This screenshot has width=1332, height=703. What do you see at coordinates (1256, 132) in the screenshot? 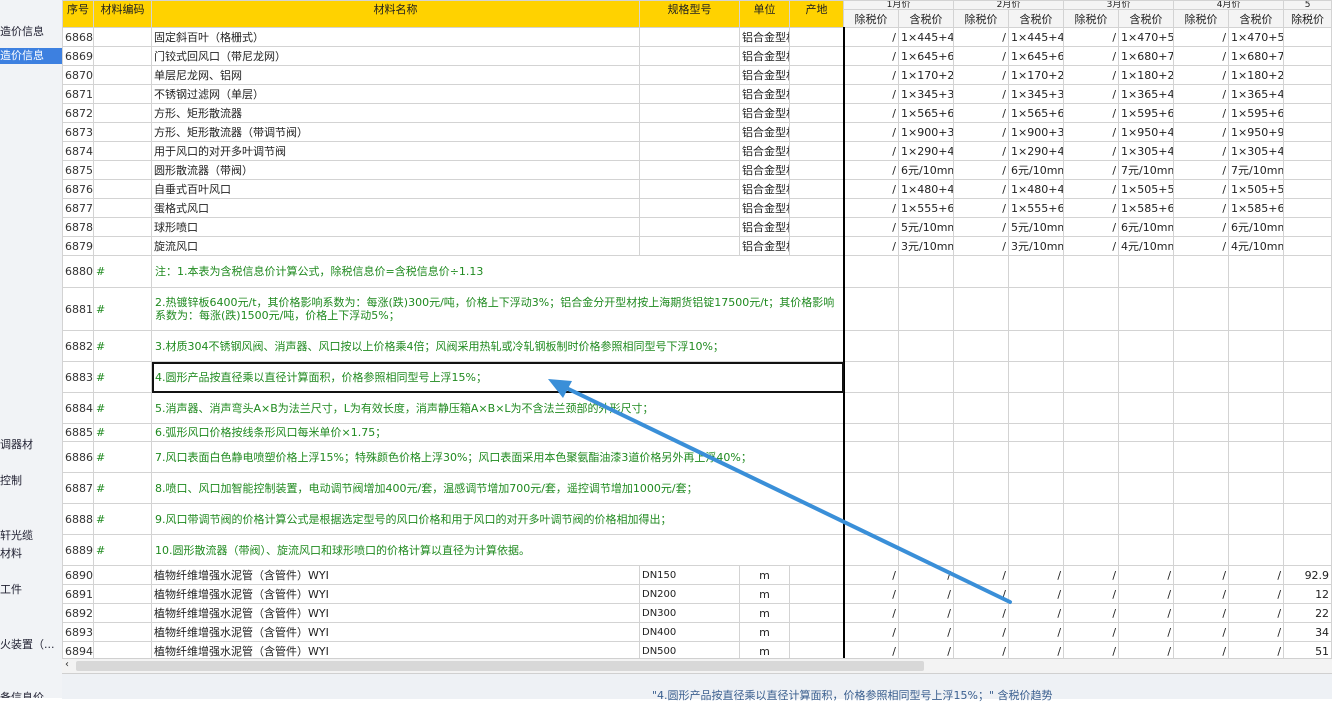
I see `price-cell: 1×950+95` at bounding box center [1256, 132].